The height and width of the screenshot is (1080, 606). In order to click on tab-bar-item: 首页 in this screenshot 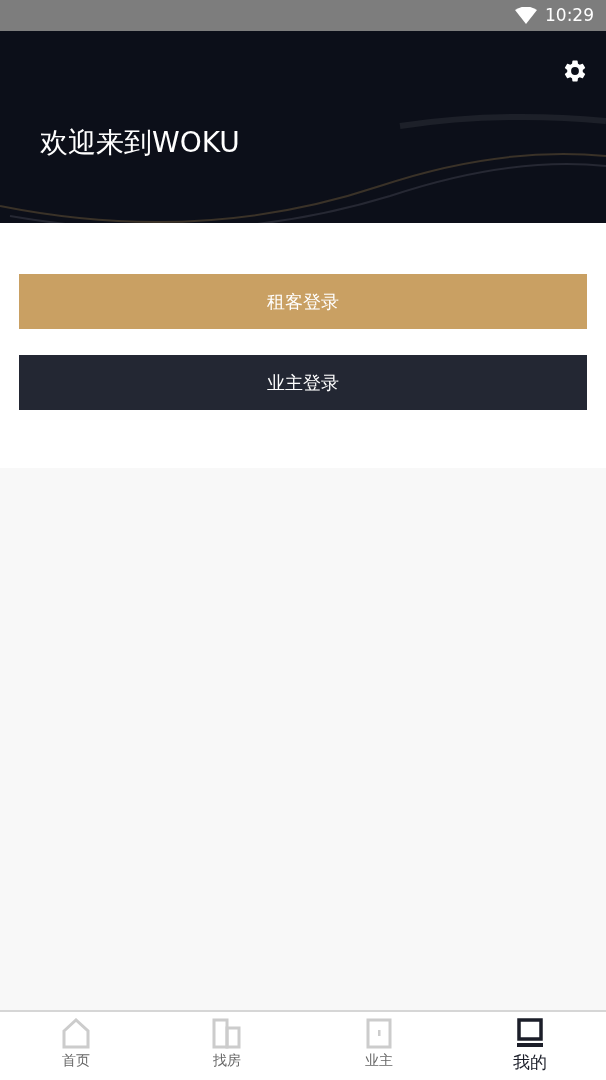, I will do `click(76, 1046)`.